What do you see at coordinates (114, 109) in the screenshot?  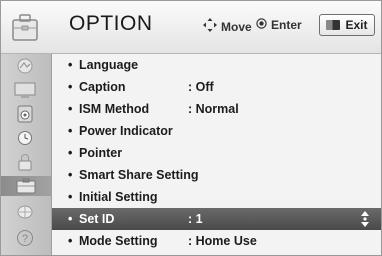 I see `menu-item-label: ISM Method` at bounding box center [114, 109].